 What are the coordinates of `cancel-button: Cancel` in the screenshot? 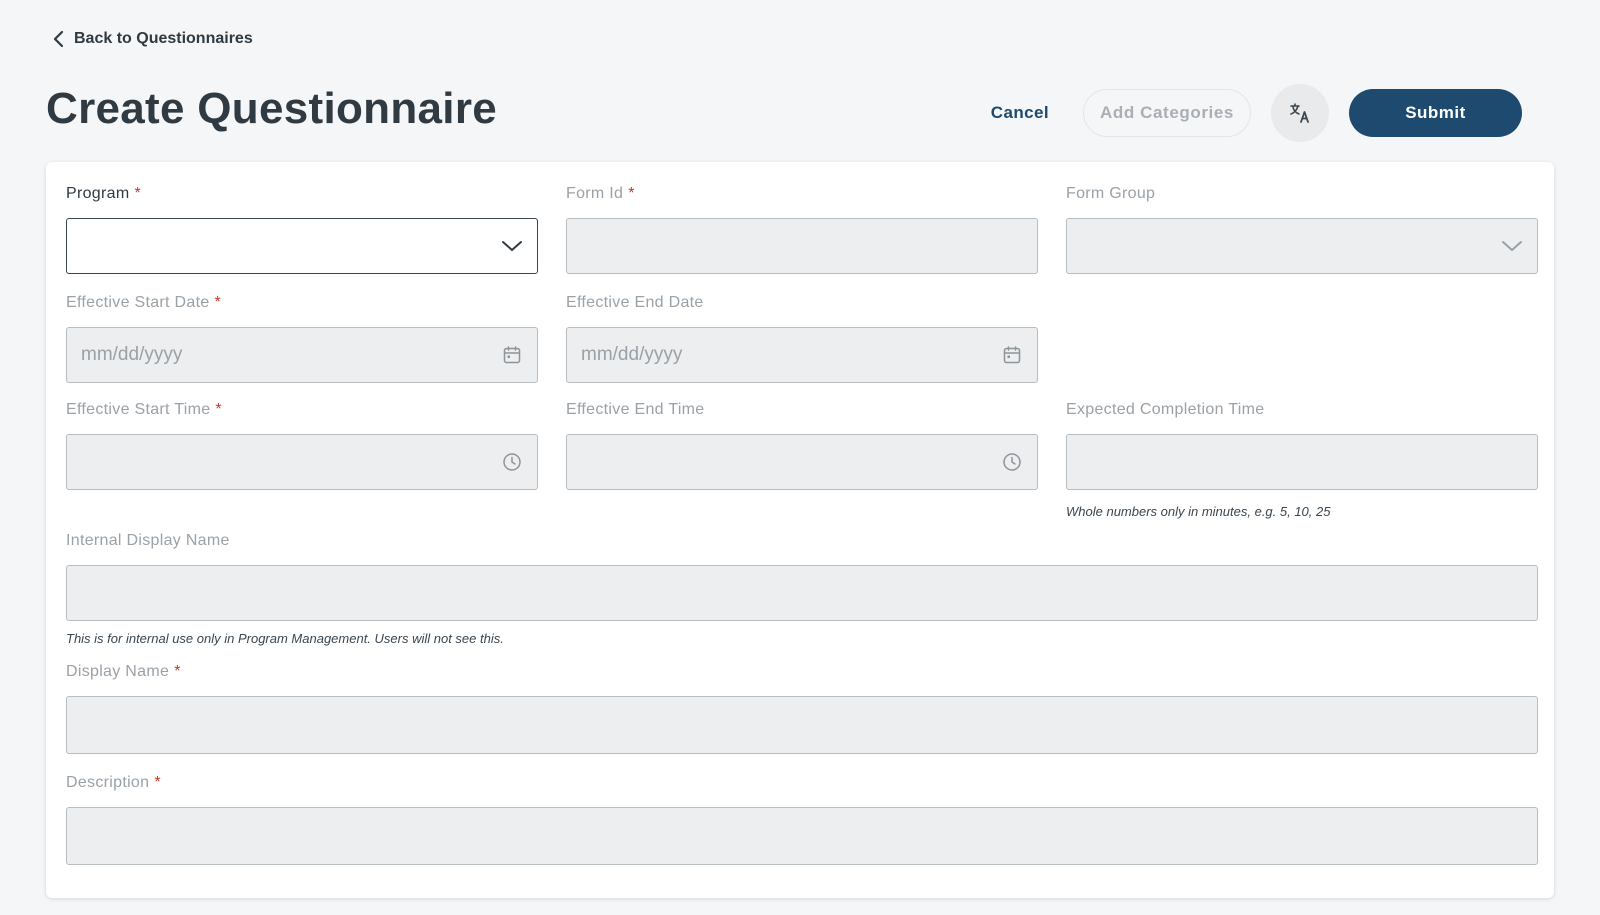 It's located at (1020, 113).